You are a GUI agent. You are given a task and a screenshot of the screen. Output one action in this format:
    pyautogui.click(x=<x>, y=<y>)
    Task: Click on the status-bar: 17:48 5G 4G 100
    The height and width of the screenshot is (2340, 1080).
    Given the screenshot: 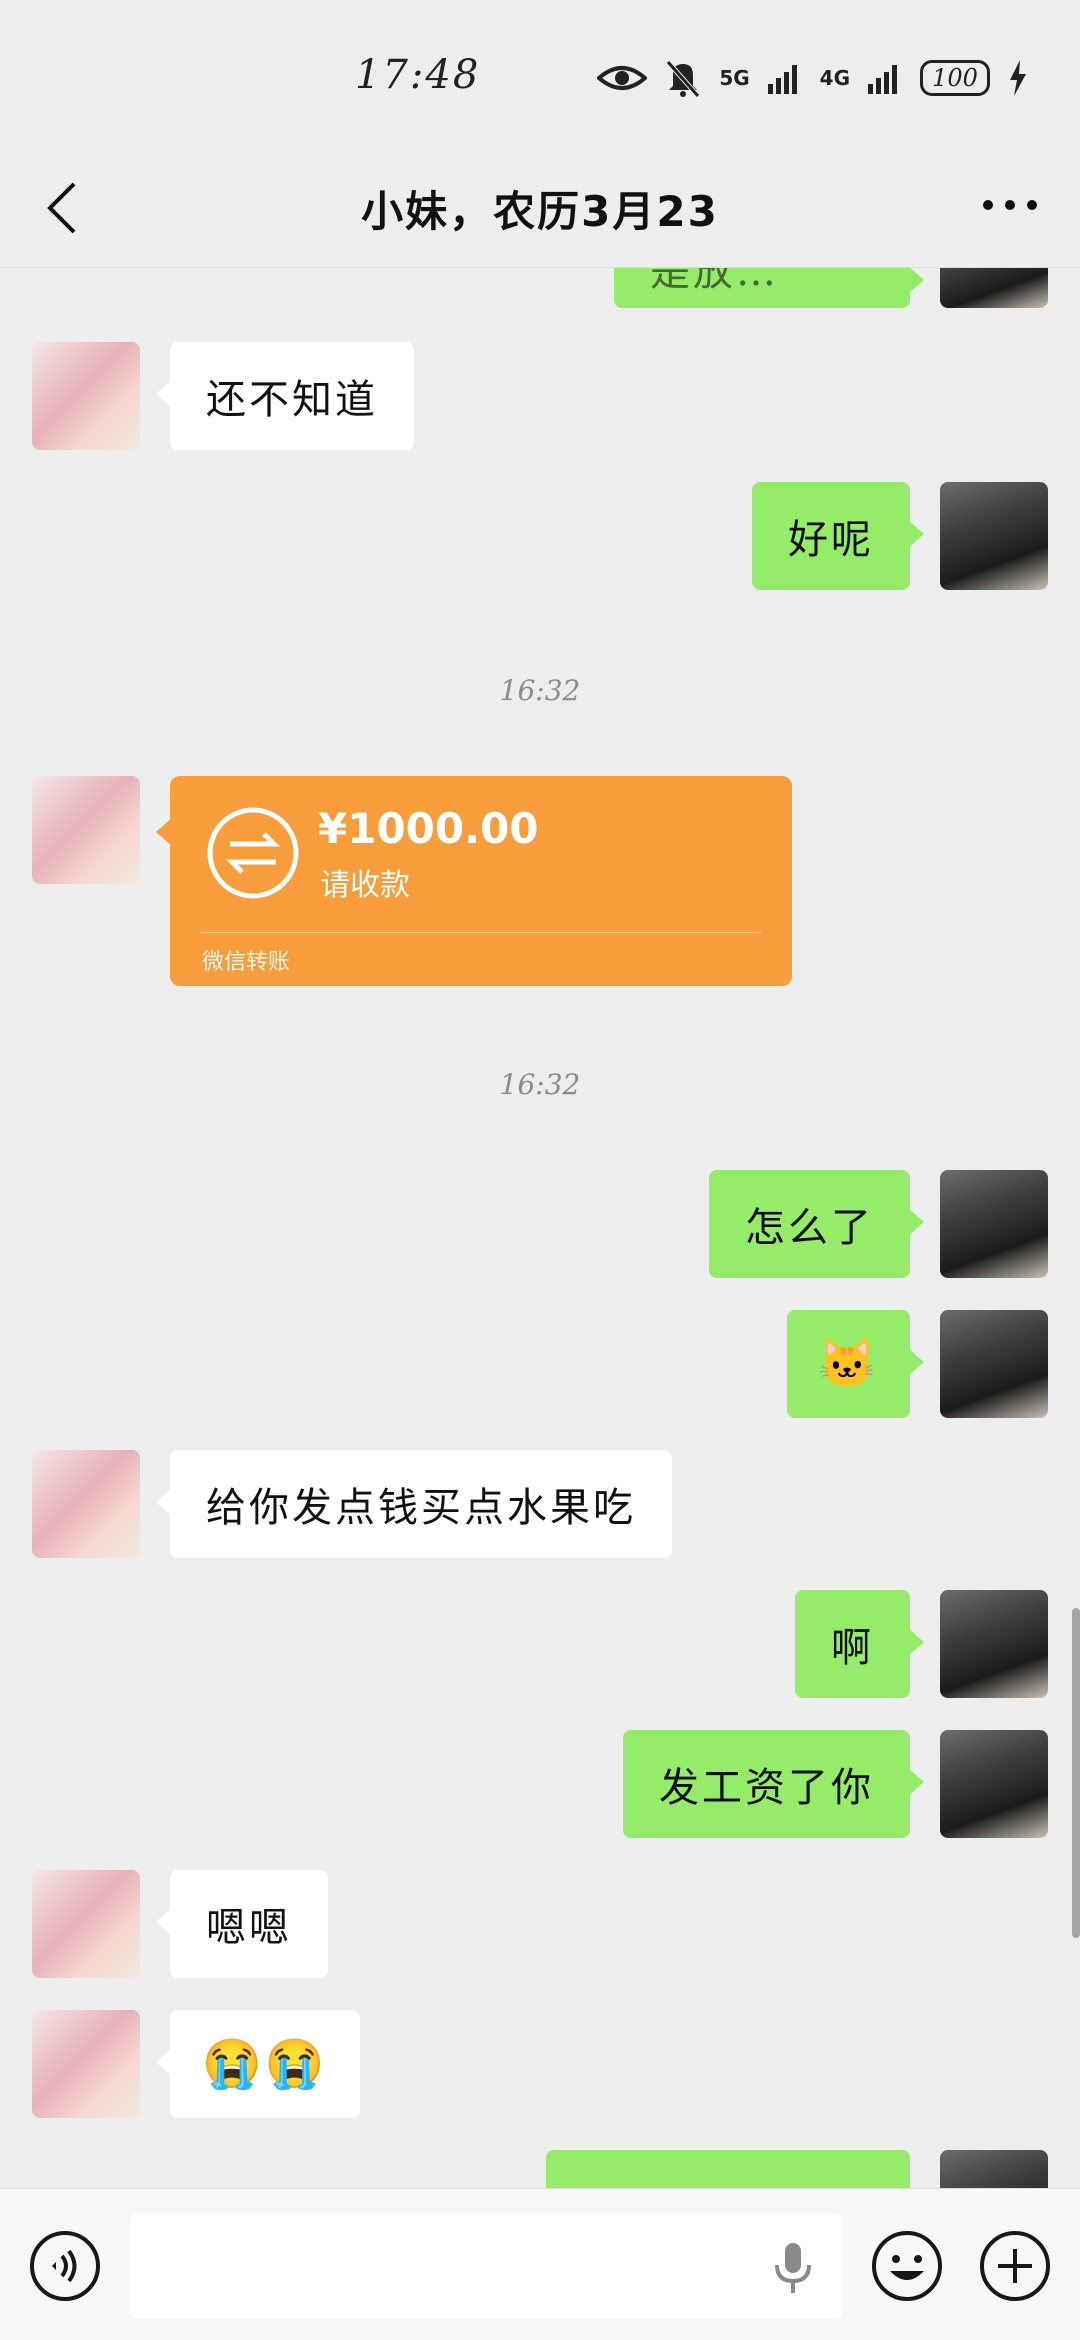 What is the action you would take?
    pyautogui.click(x=540, y=75)
    